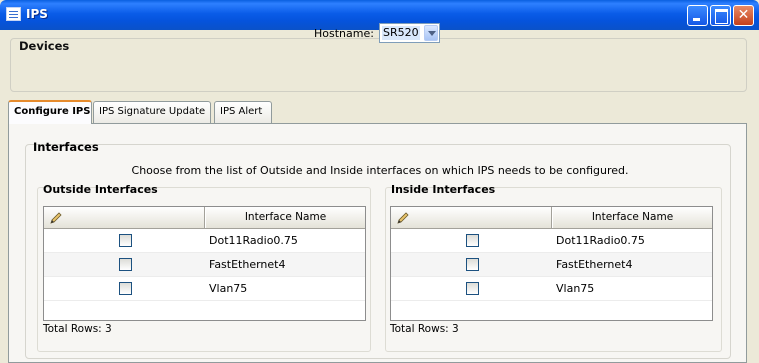 The image size is (759, 363). What do you see at coordinates (77, 329) in the screenshot?
I see `outside-total-rows: Total Rows: 3` at bounding box center [77, 329].